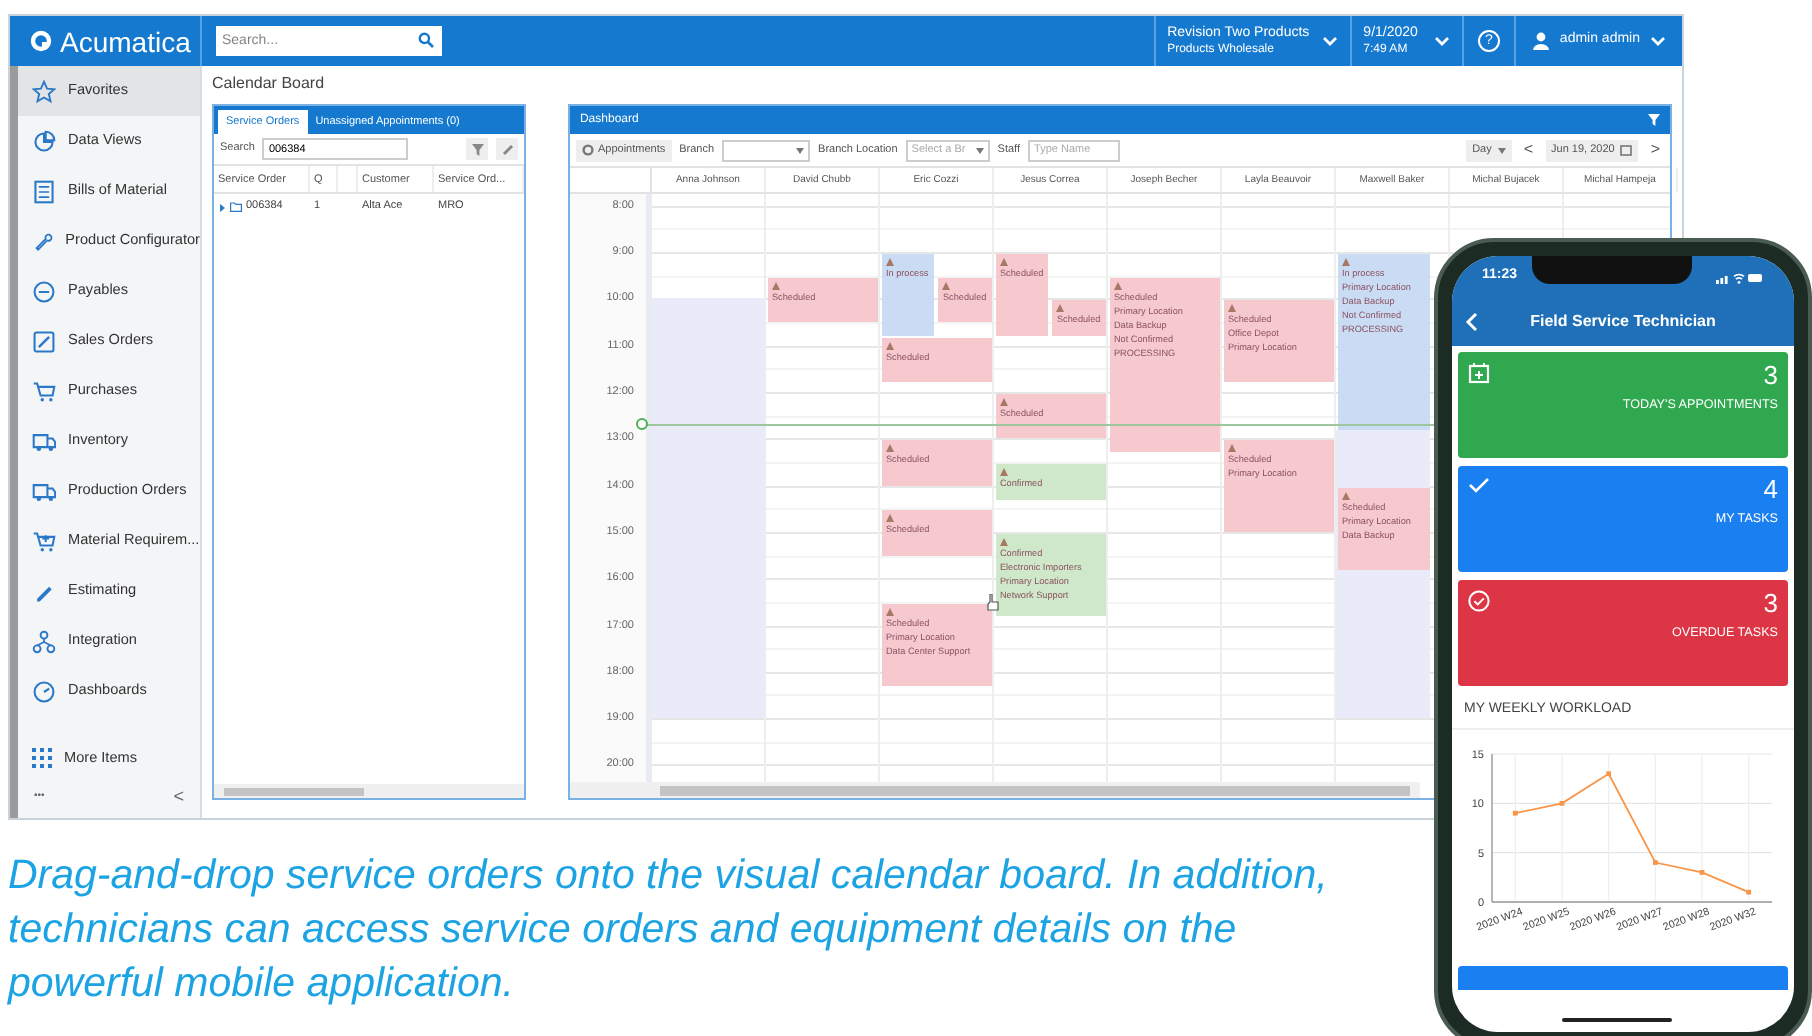 The width and height of the screenshot is (1812, 1036). I want to click on logo-icon, so click(41, 41).